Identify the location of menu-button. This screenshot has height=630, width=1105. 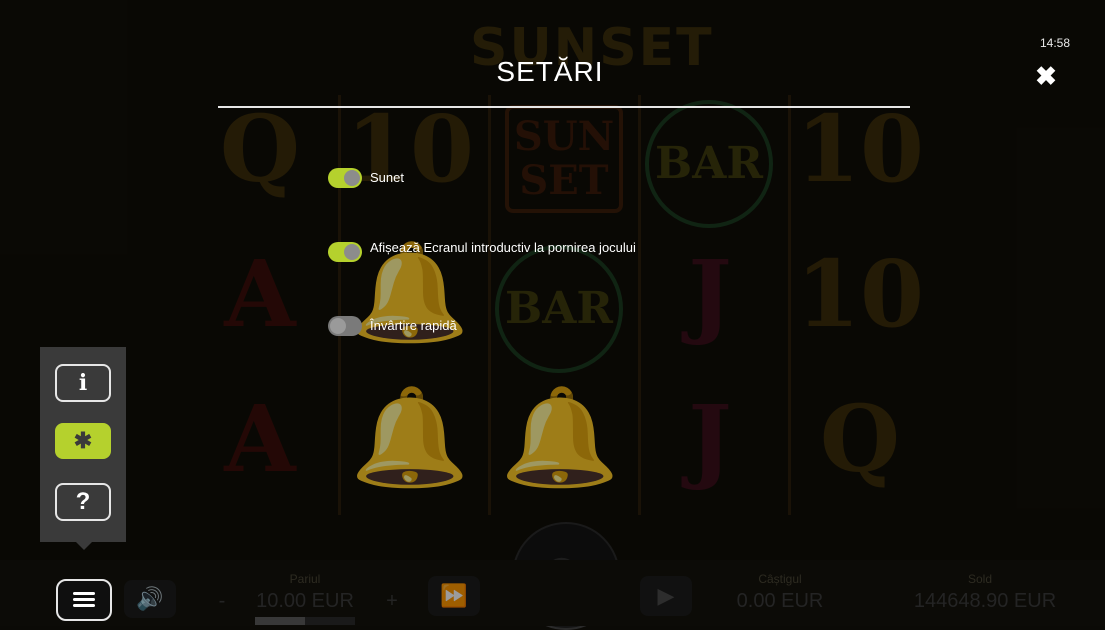
(84, 600).